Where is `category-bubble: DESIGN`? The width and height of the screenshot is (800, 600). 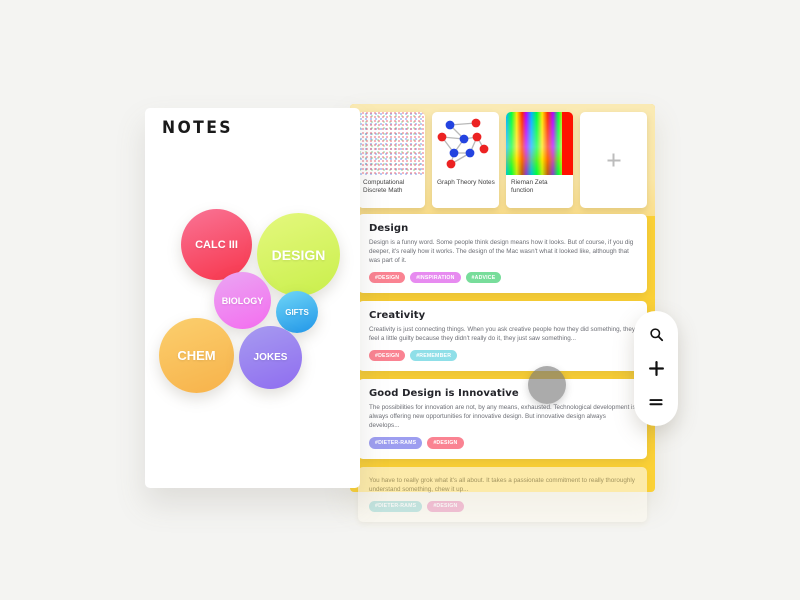
category-bubble: DESIGN is located at coordinates (298, 254).